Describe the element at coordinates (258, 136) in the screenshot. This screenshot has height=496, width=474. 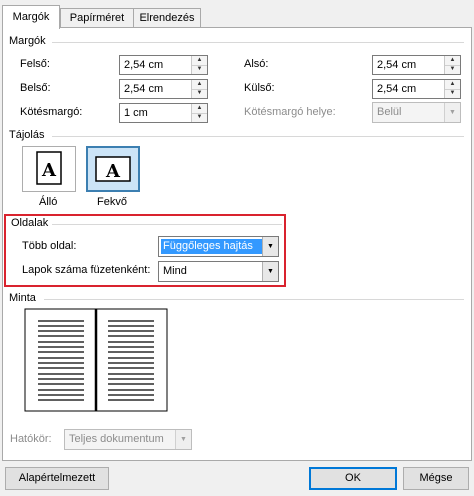
I see `orientation-separator` at that location.